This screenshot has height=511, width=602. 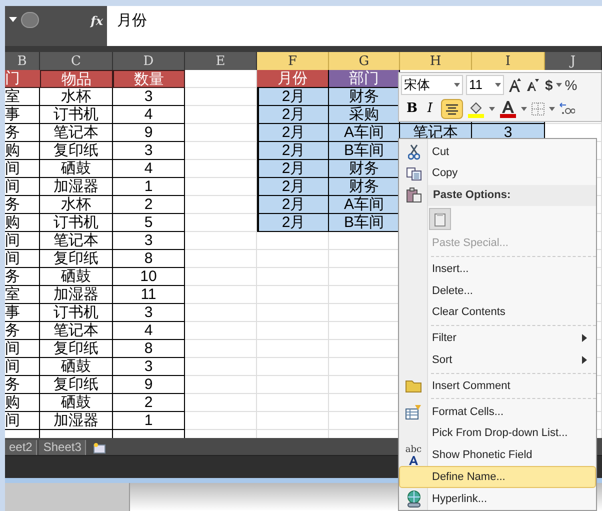 I want to click on table-cell: 财务, so click(x=364, y=187).